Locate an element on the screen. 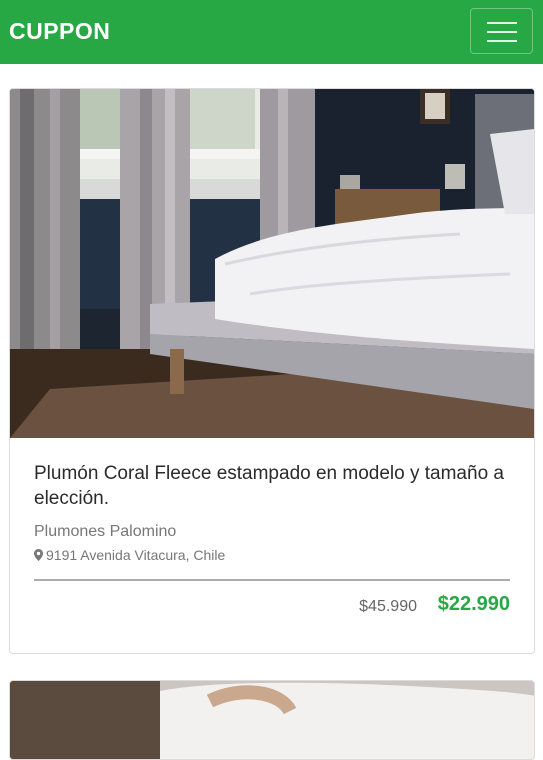 The height and width of the screenshot is (760, 543). next-deal-image is located at coordinates (272, 720).